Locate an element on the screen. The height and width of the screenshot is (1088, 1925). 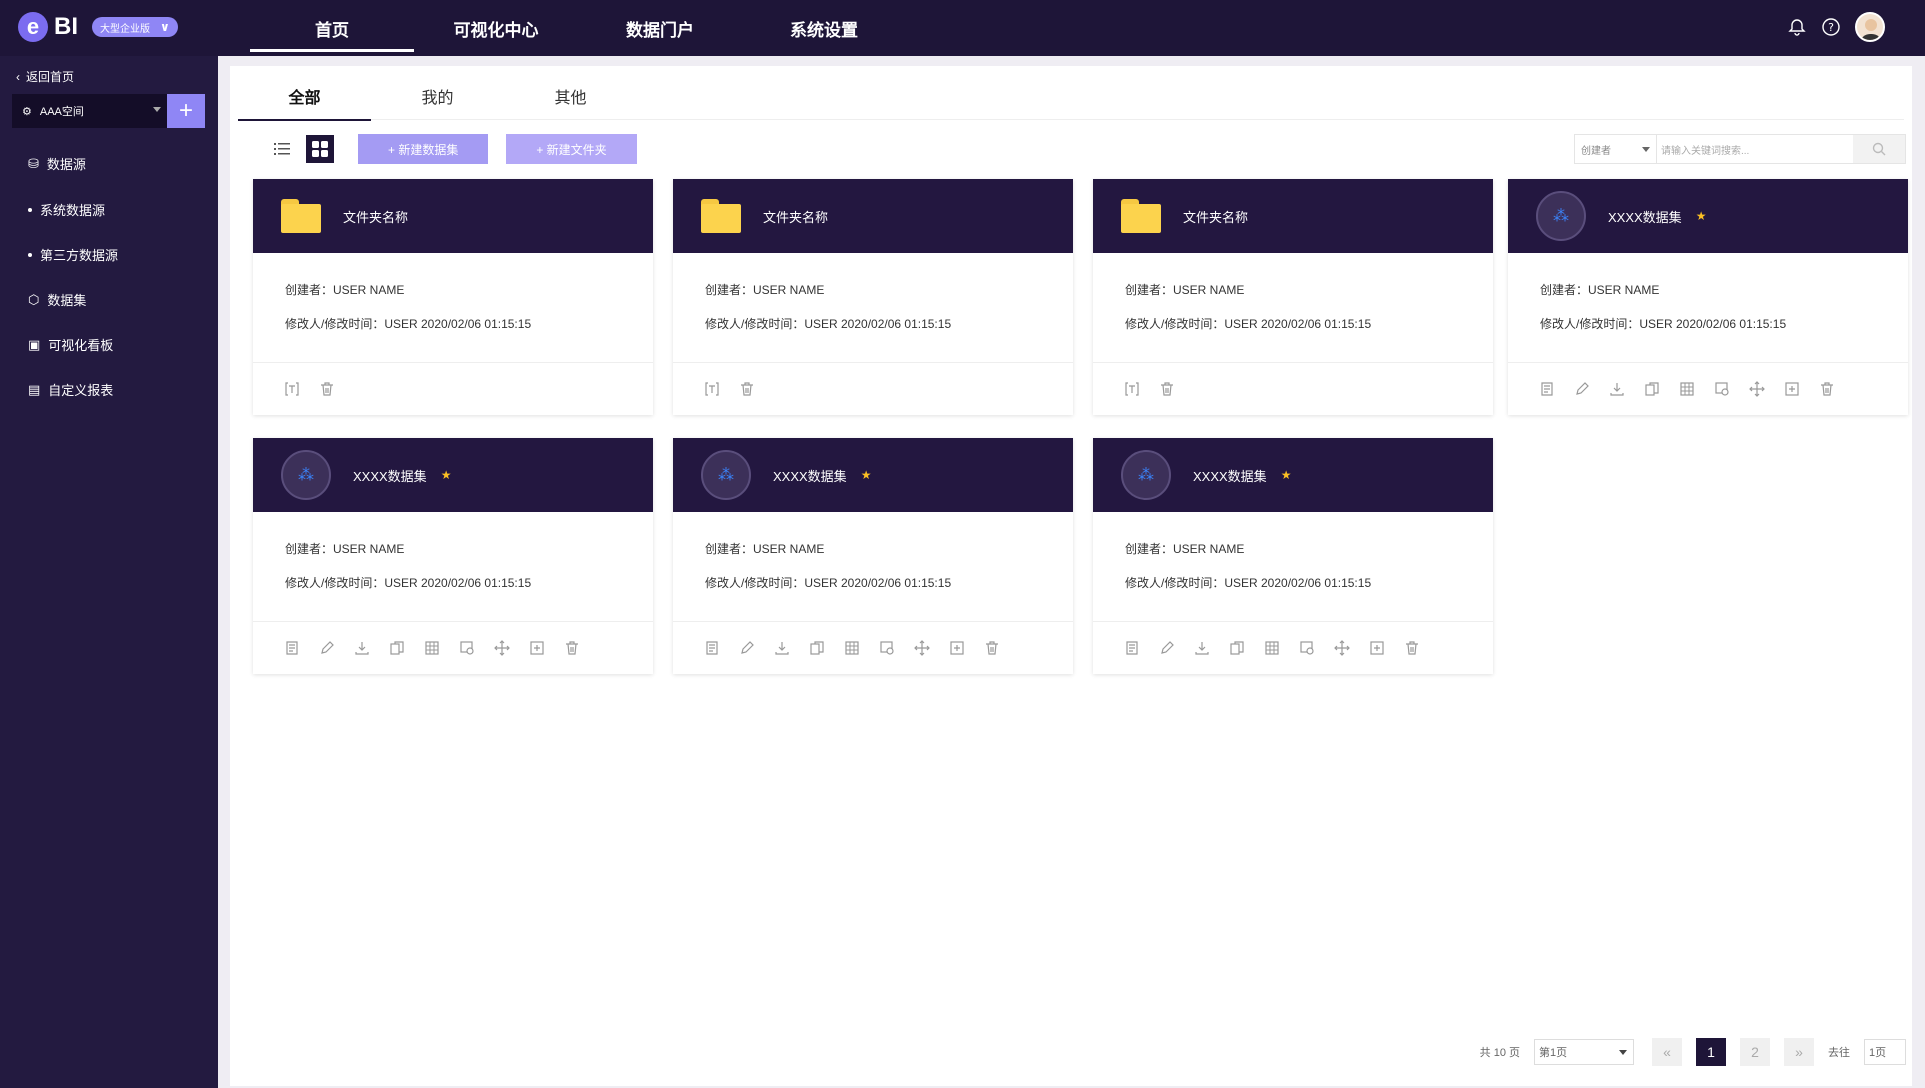
sidebar-item-label: 数据集 is located at coordinates (67, 300).